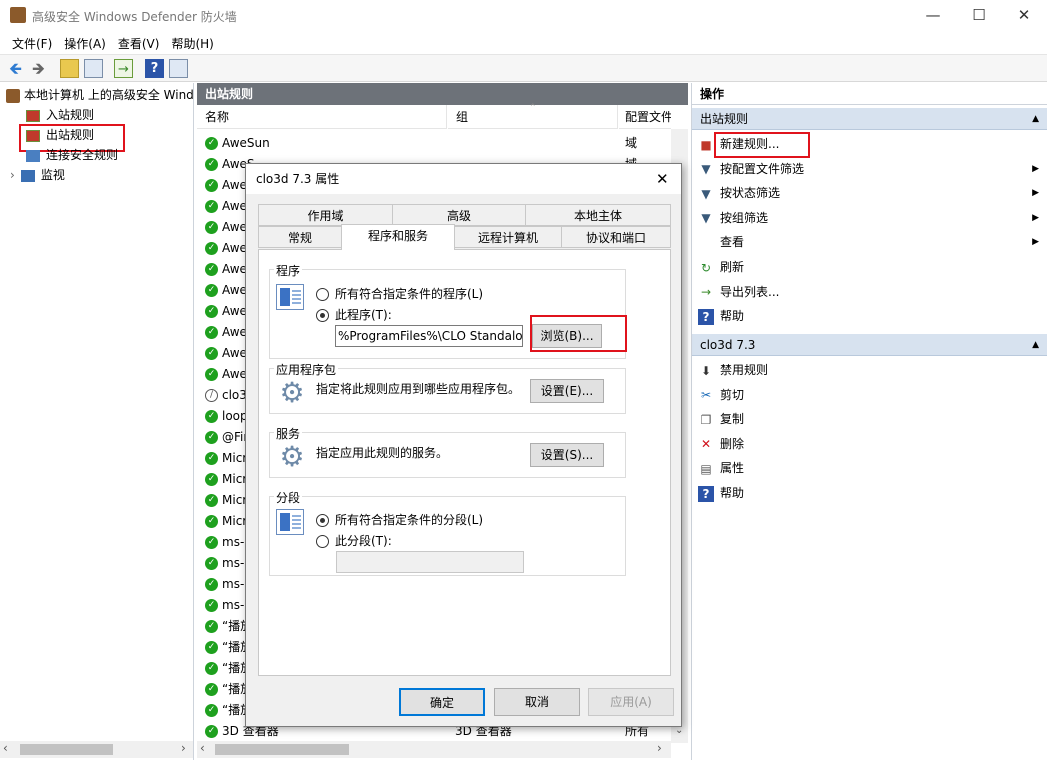 The image size is (1047, 782). I want to click on segment-icon, so click(290, 522).